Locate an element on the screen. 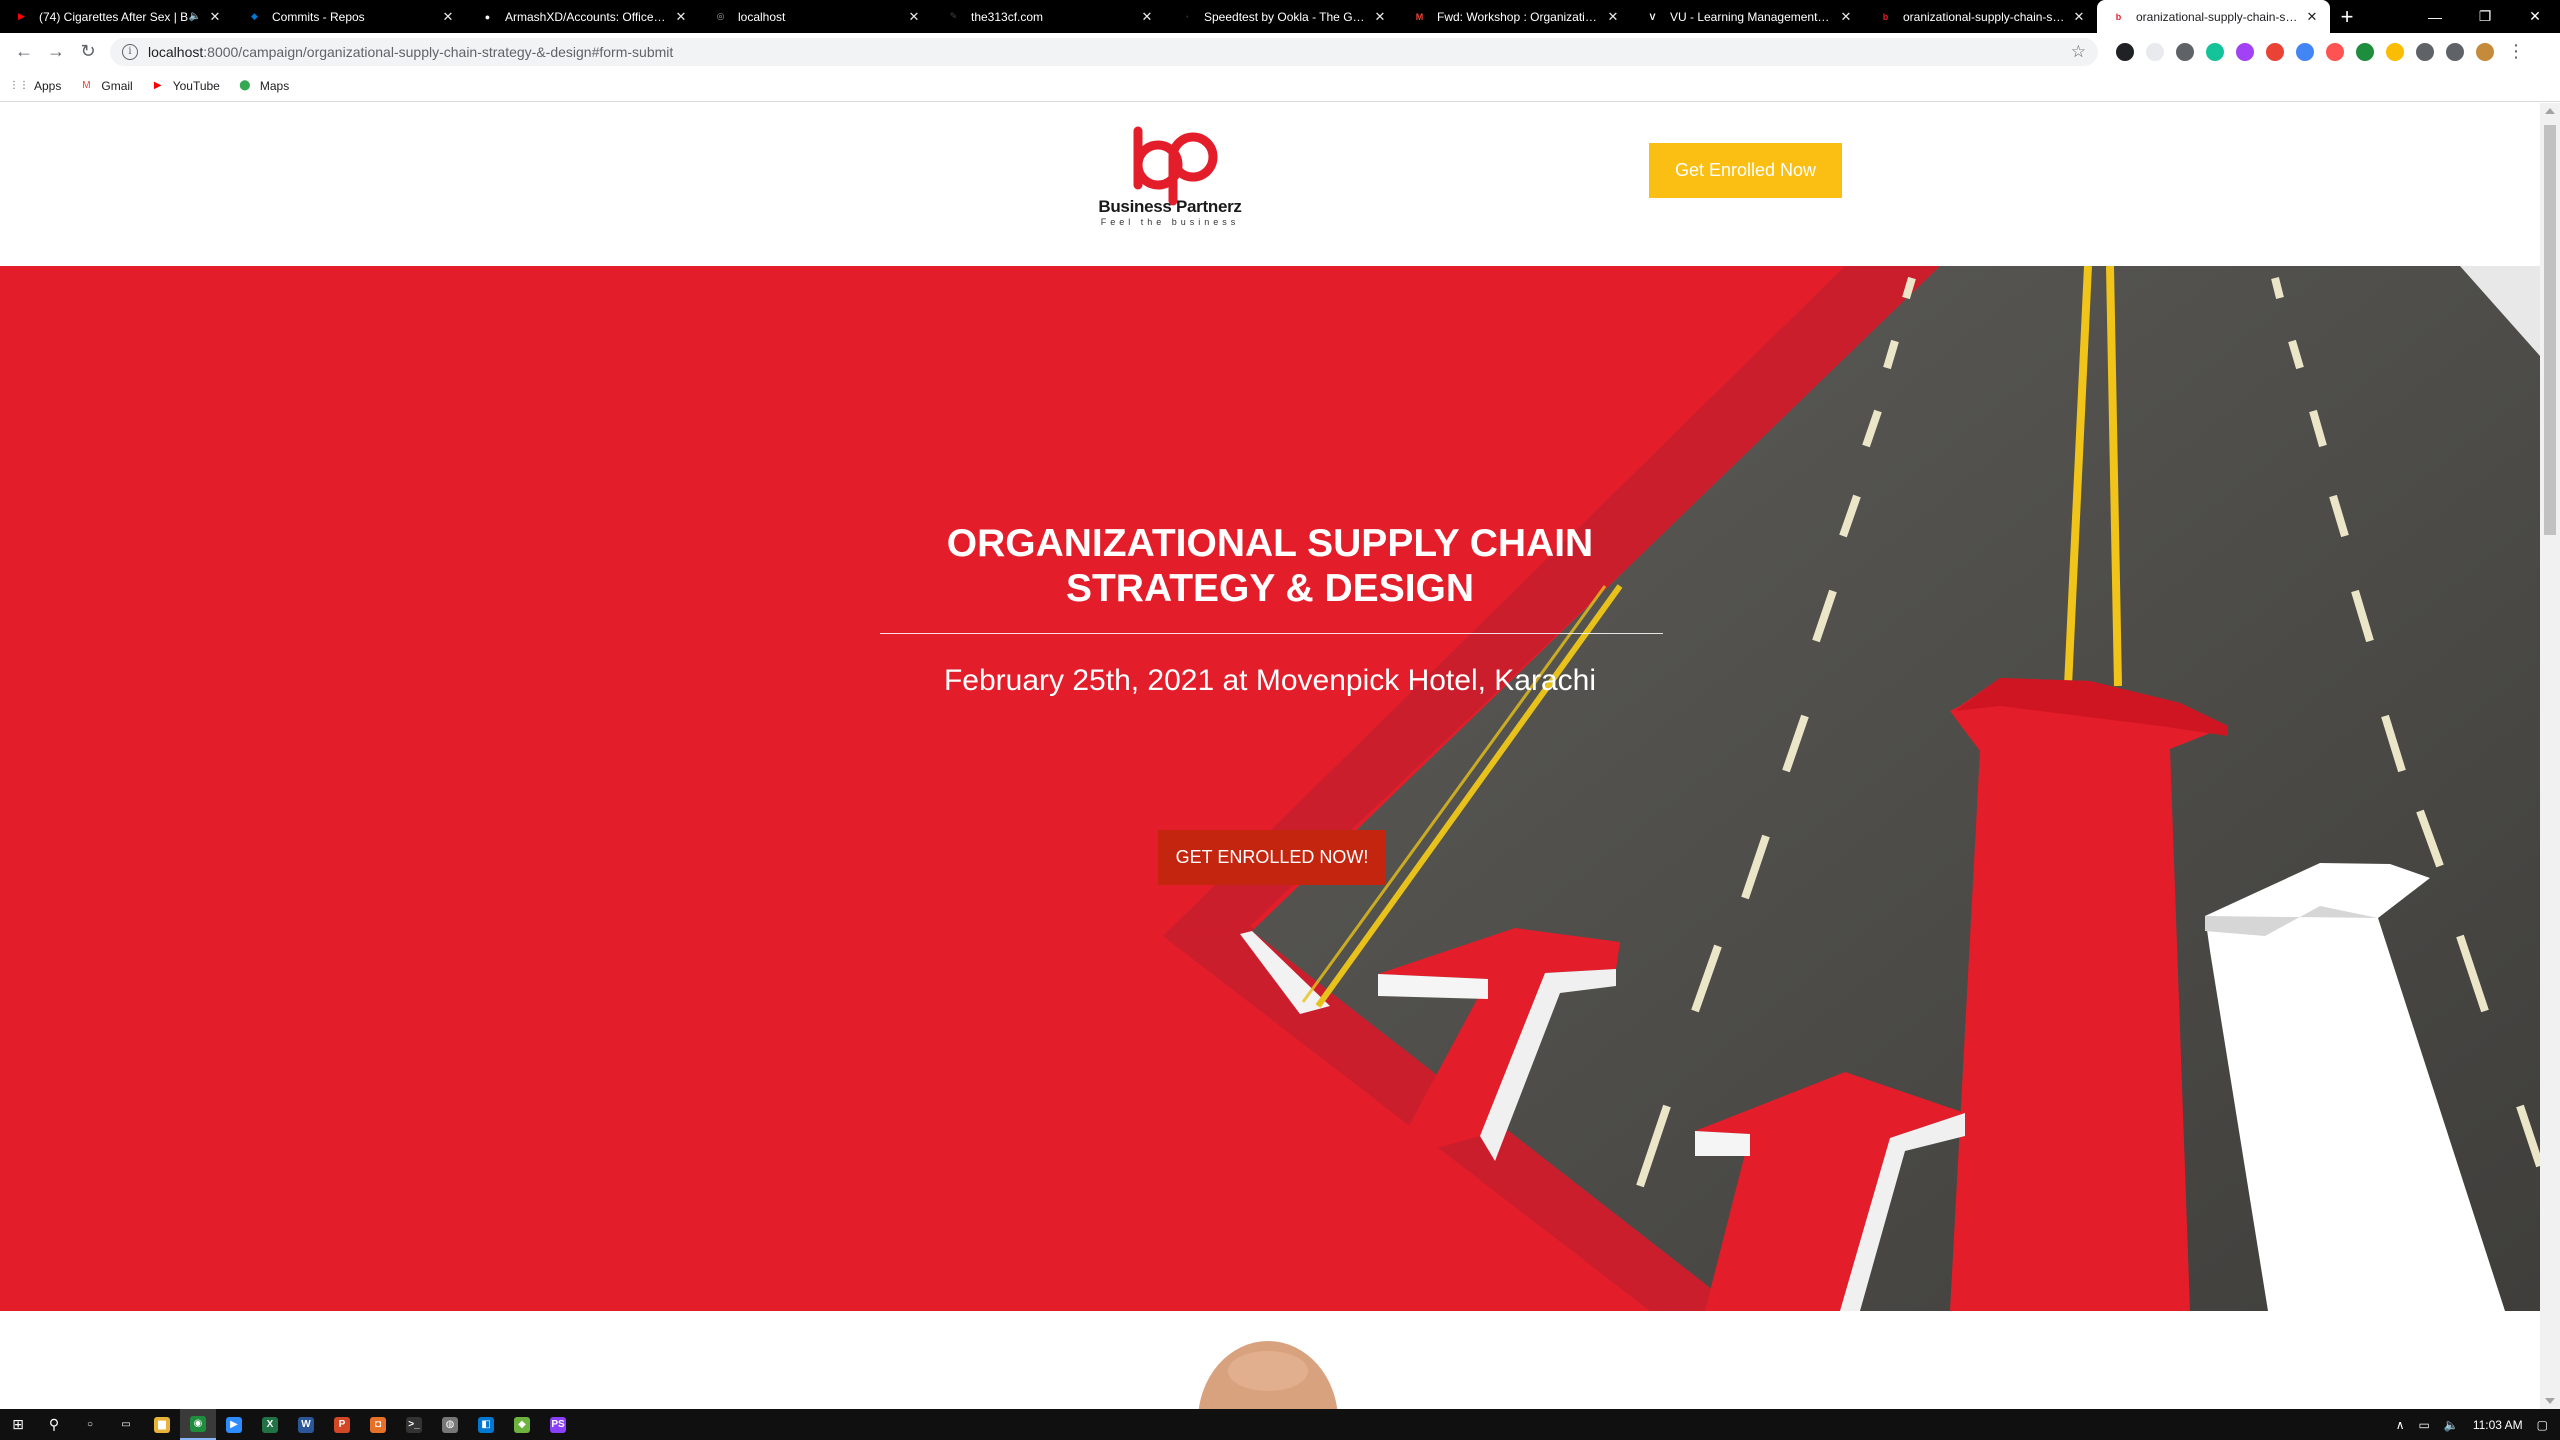 This screenshot has height=1440, width=2560. search-icon: ⚲ is located at coordinates (54, 1424).